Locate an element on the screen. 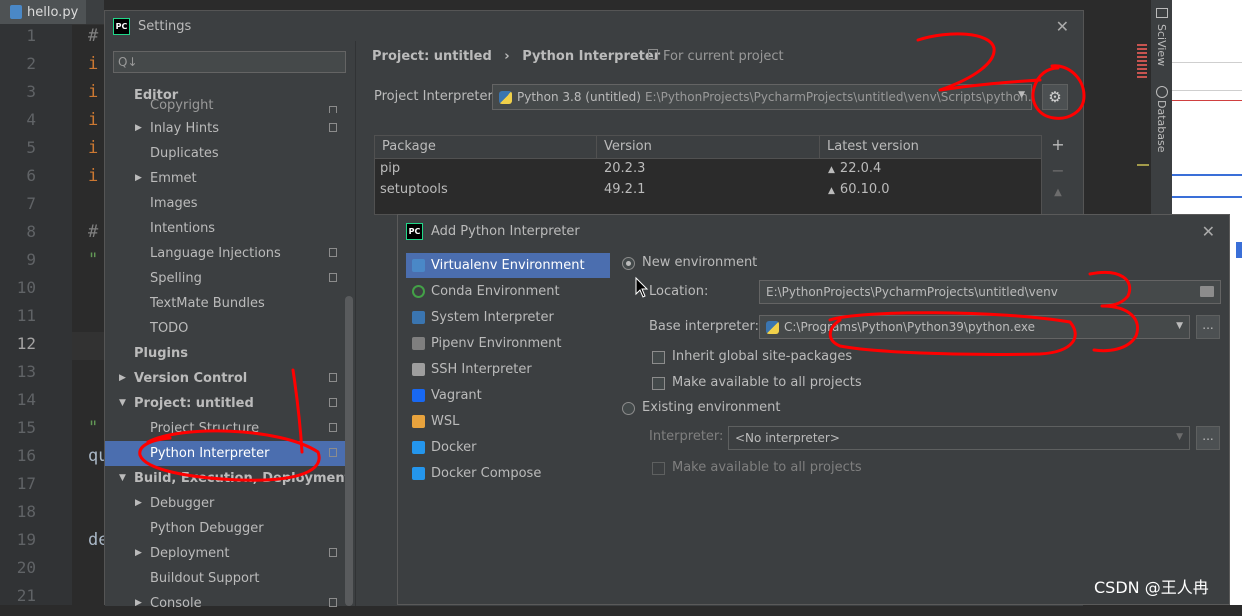  environment-type-item: Vagrant is located at coordinates (508, 395).